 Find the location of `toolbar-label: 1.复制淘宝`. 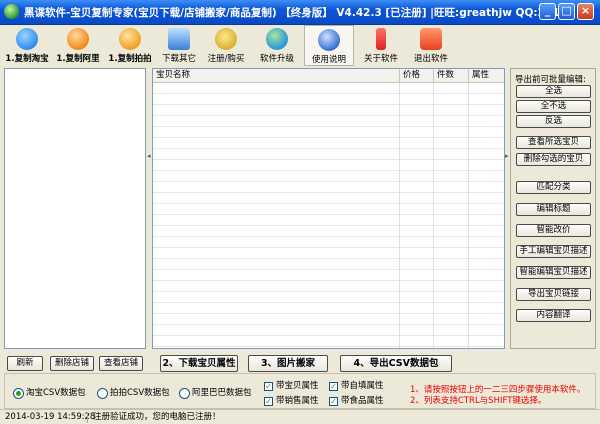

toolbar-label: 1.复制淘宝 is located at coordinates (27, 59).